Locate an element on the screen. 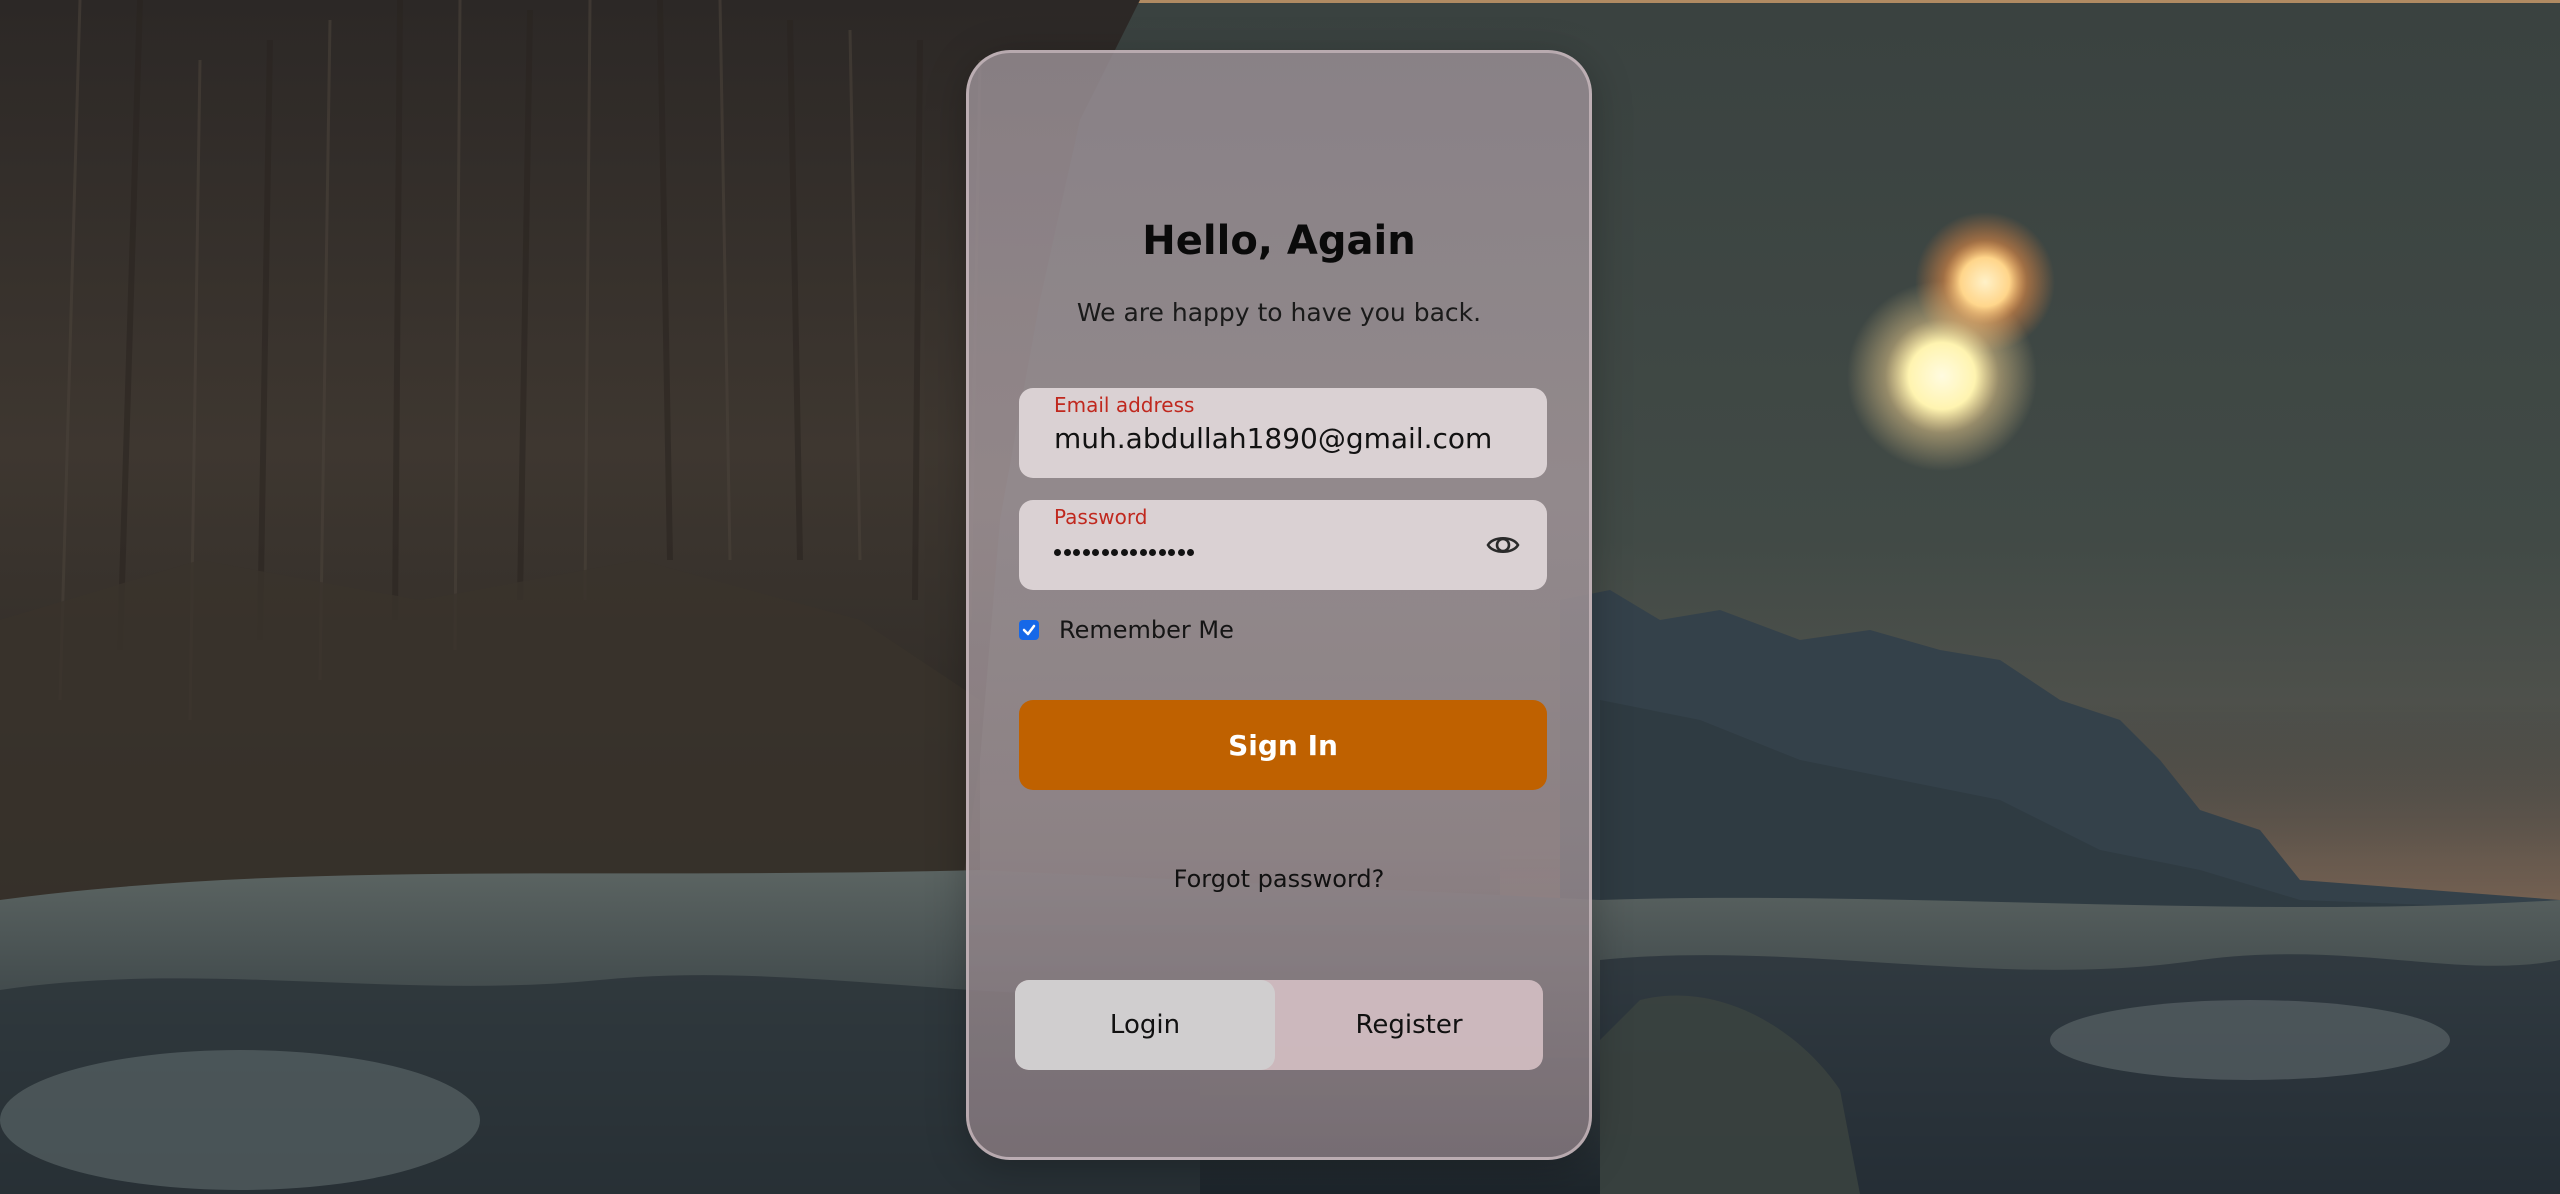  checkmark-icon is located at coordinates (1029, 630).